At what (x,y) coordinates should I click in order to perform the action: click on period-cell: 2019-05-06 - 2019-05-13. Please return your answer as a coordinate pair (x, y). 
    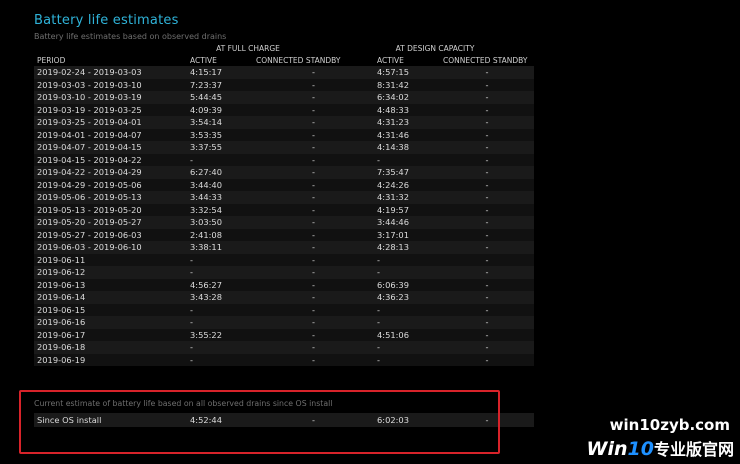
    Looking at the image, I should click on (110, 197).